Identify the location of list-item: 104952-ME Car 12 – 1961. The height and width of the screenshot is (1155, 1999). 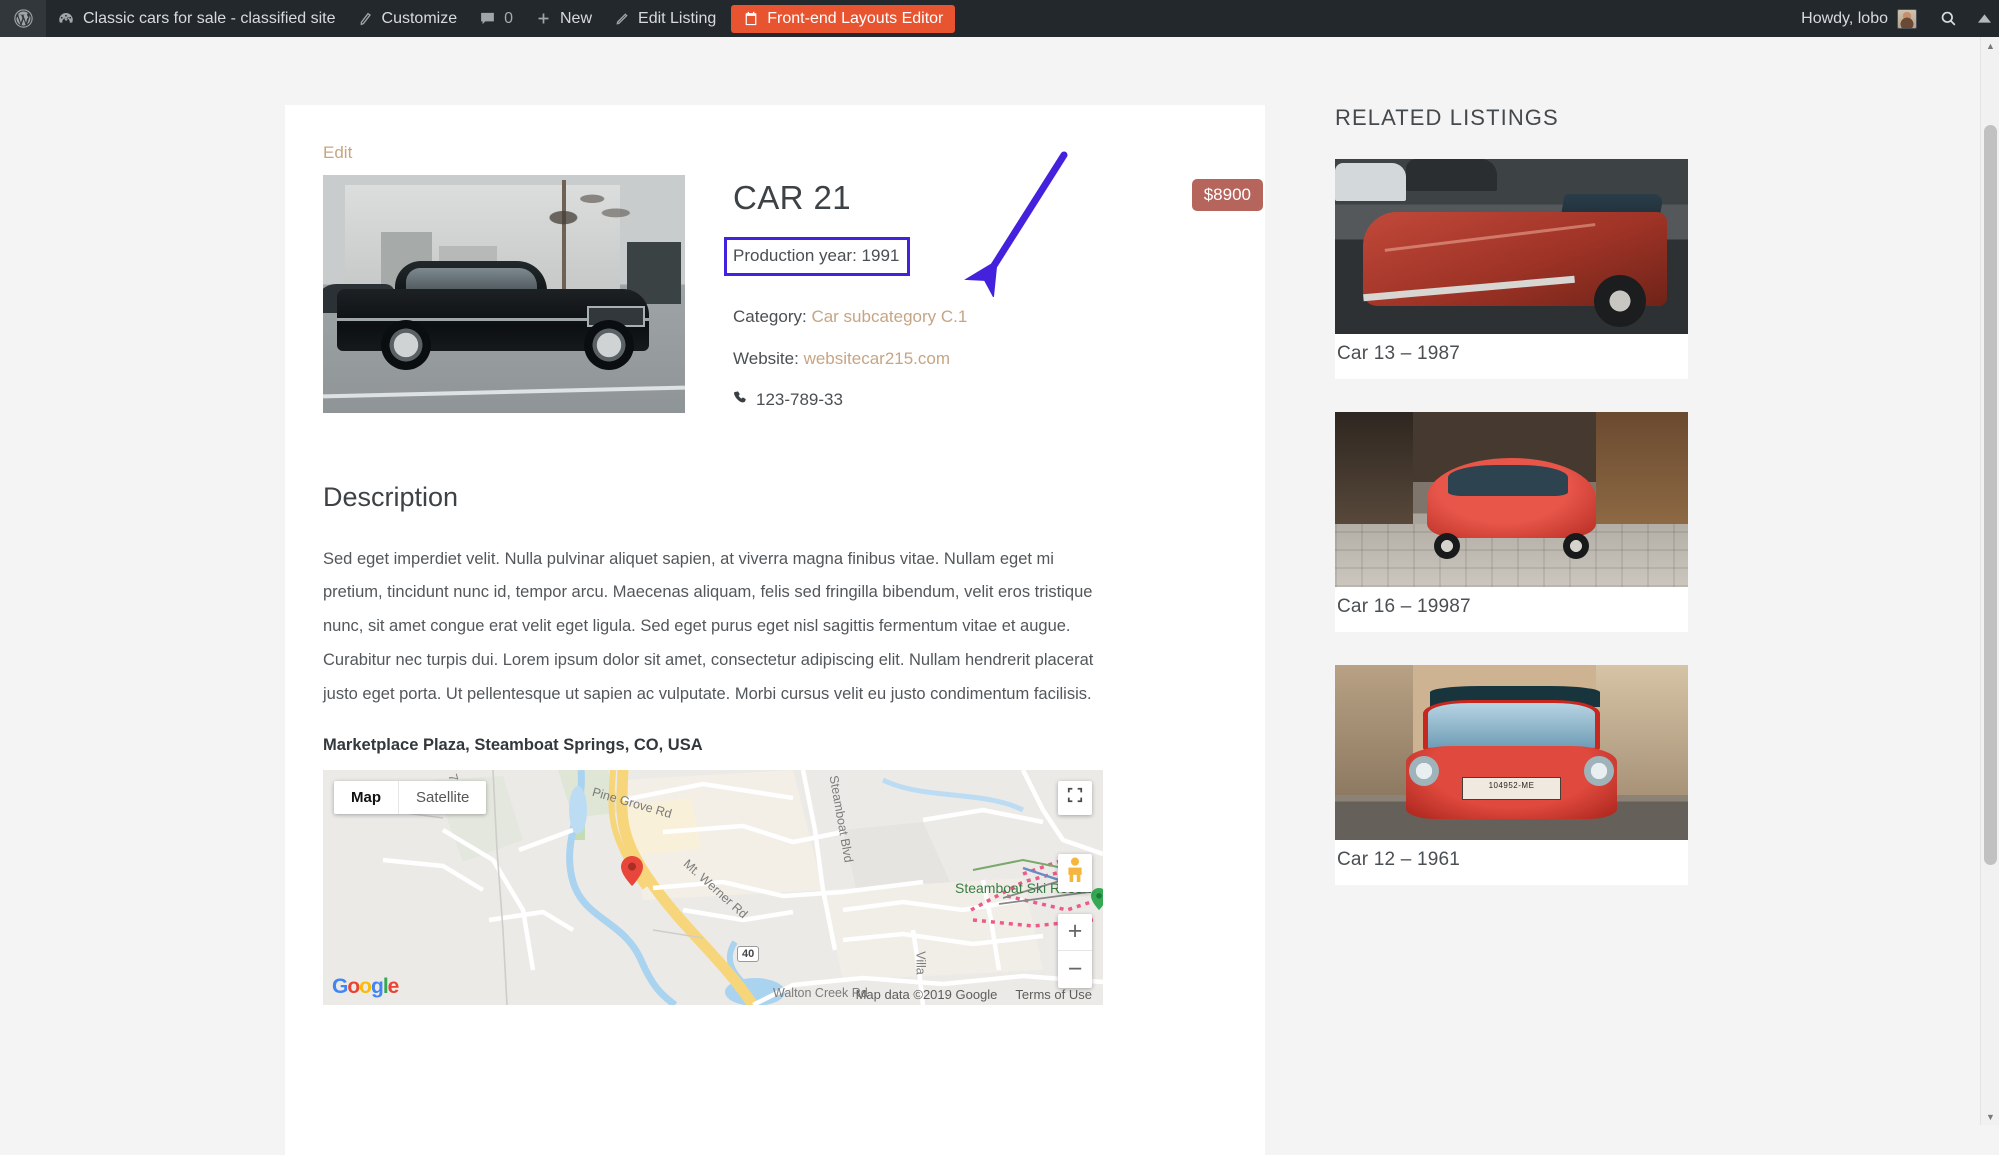
(1511, 775).